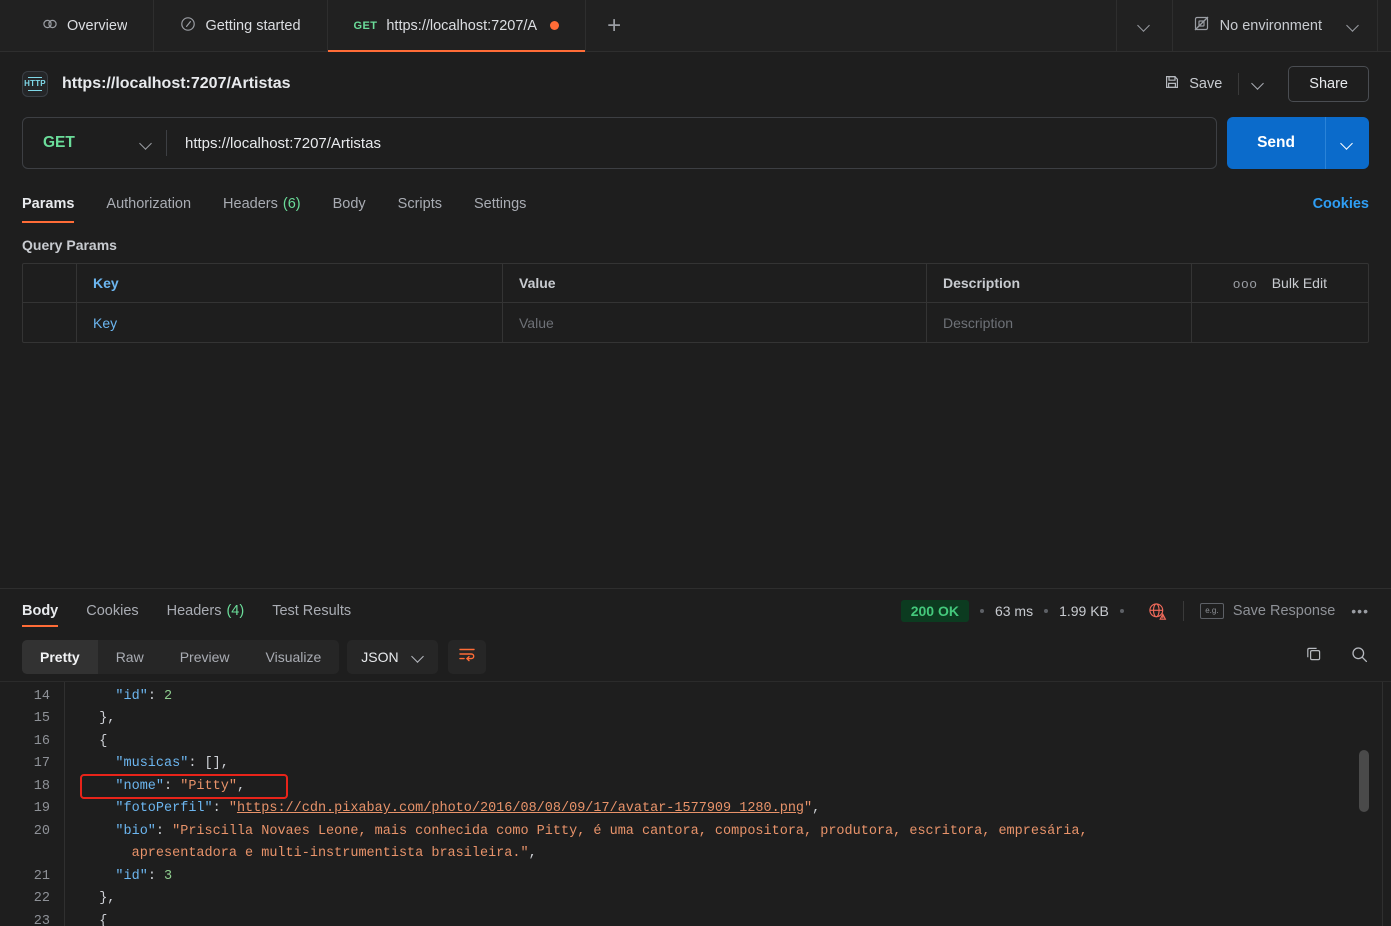 The height and width of the screenshot is (926, 1391). What do you see at coordinates (250, 204) in the screenshot?
I see `tab-headers-label: Headers` at bounding box center [250, 204].